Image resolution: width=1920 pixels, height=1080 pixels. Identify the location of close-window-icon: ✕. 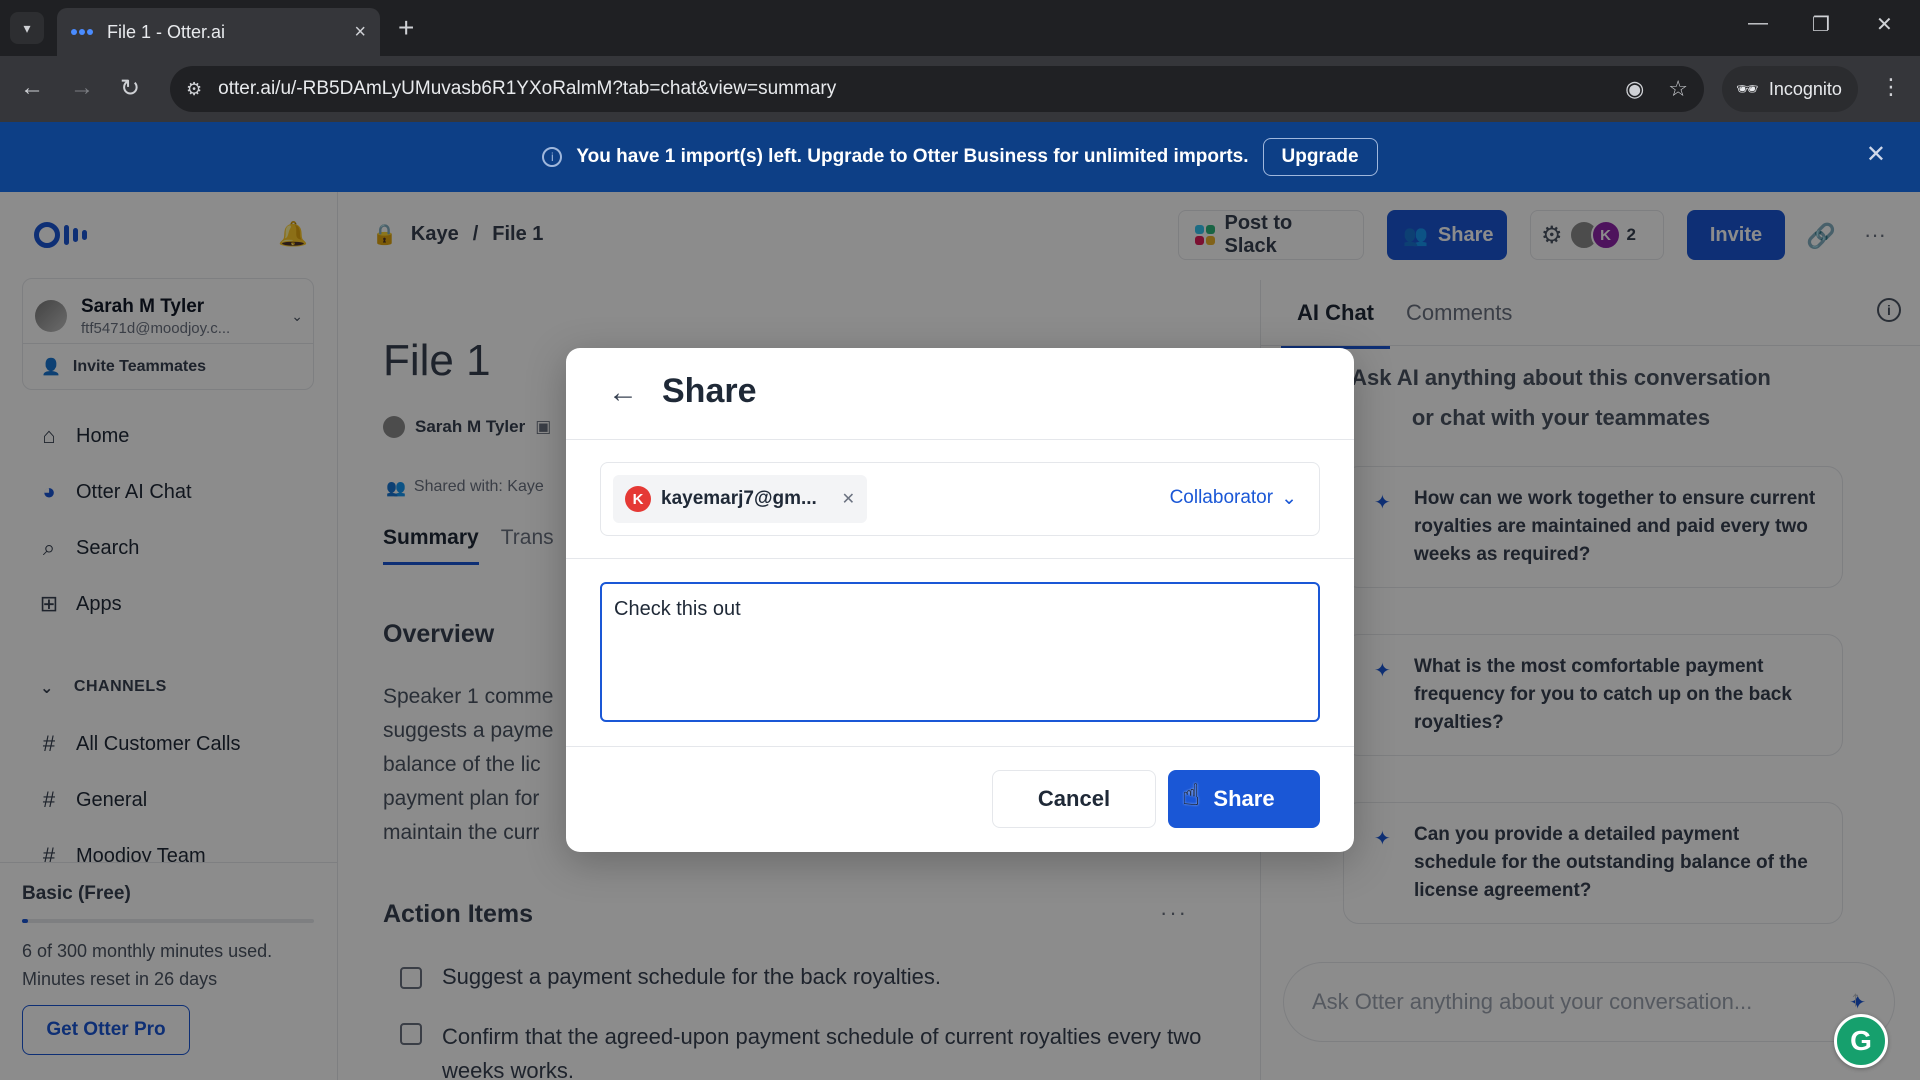
(1884, 24).